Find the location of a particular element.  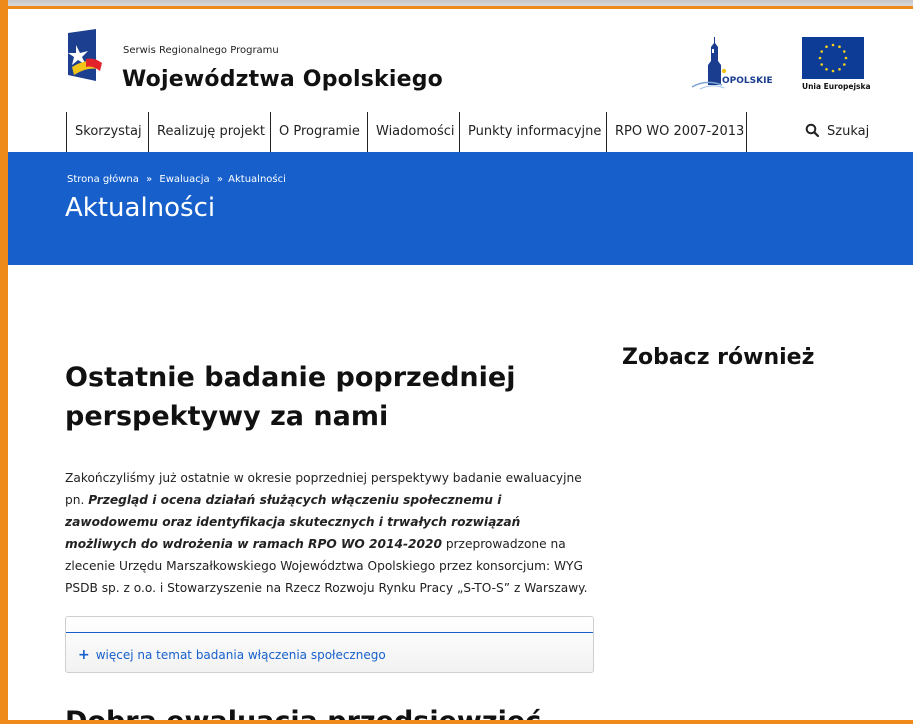

fundusze-europejskie-logo-icon is located at coordinates (84, 55).